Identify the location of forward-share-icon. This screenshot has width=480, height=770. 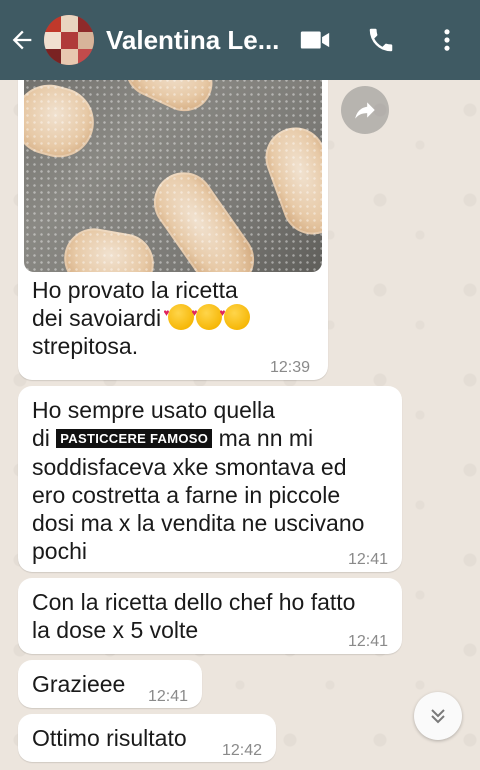
(365, 110).